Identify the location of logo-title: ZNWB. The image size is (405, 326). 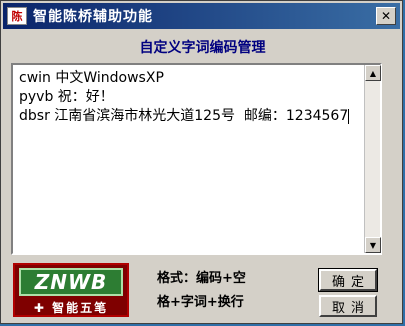
(71, 282).